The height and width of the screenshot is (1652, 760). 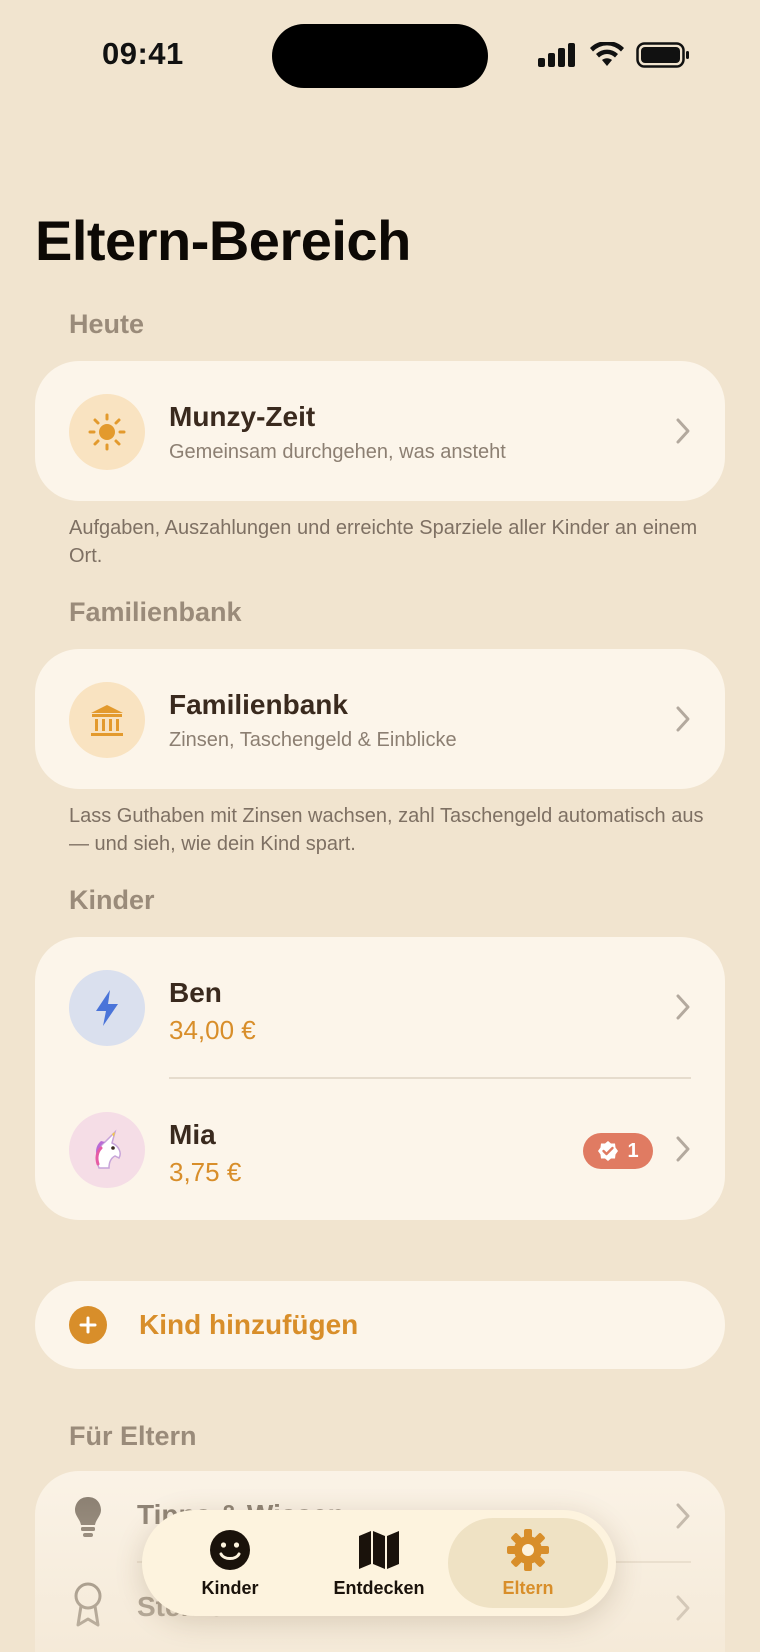 I want to click on gear-icon, so click(x=528, y=1550).